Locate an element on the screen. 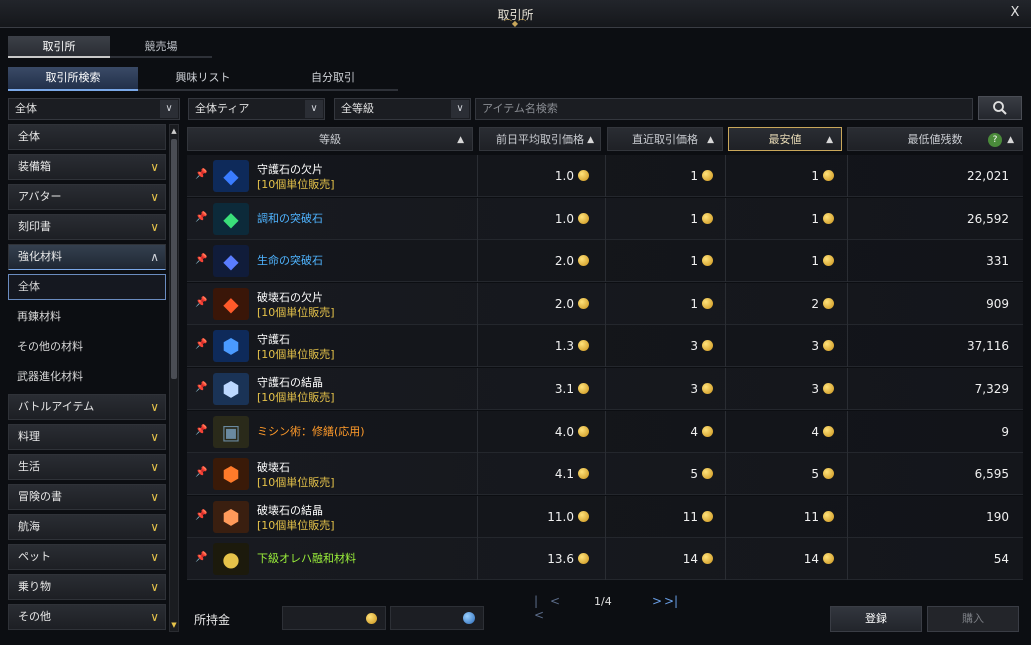 The image size is (1031, 645). item-name-label: 破壊石の欠片 is located at coordinates (290, 297).